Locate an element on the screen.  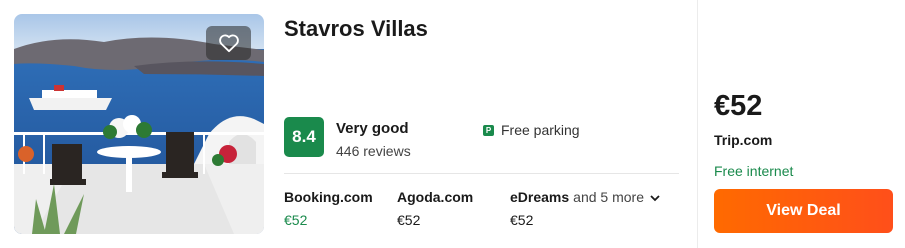
deal-perk: Free internet is located at coordinates (754, 171).